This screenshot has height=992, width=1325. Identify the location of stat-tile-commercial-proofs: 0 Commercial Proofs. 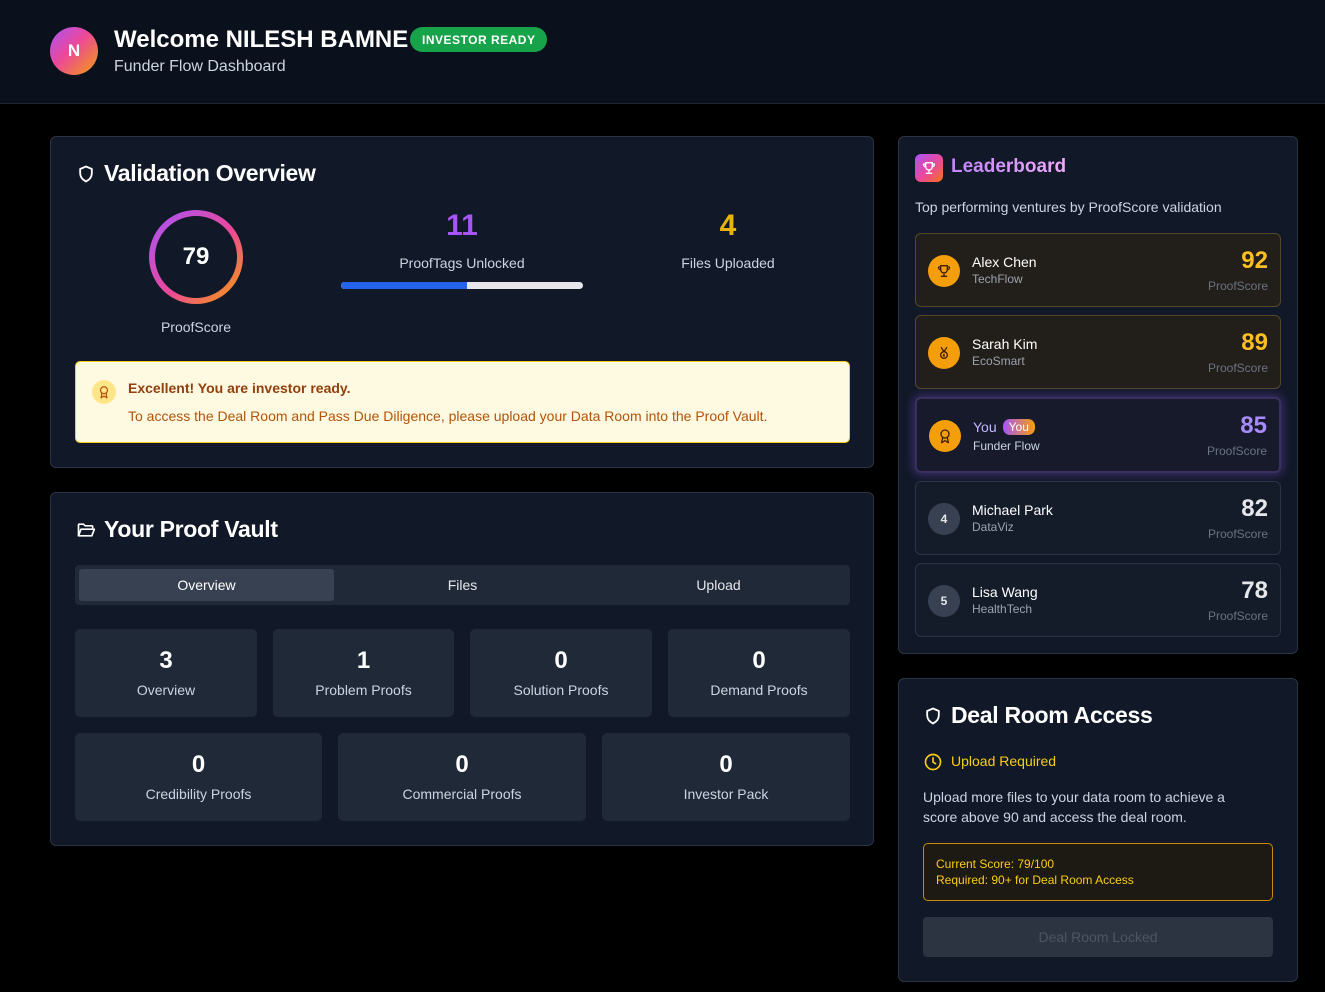
(462, 777).